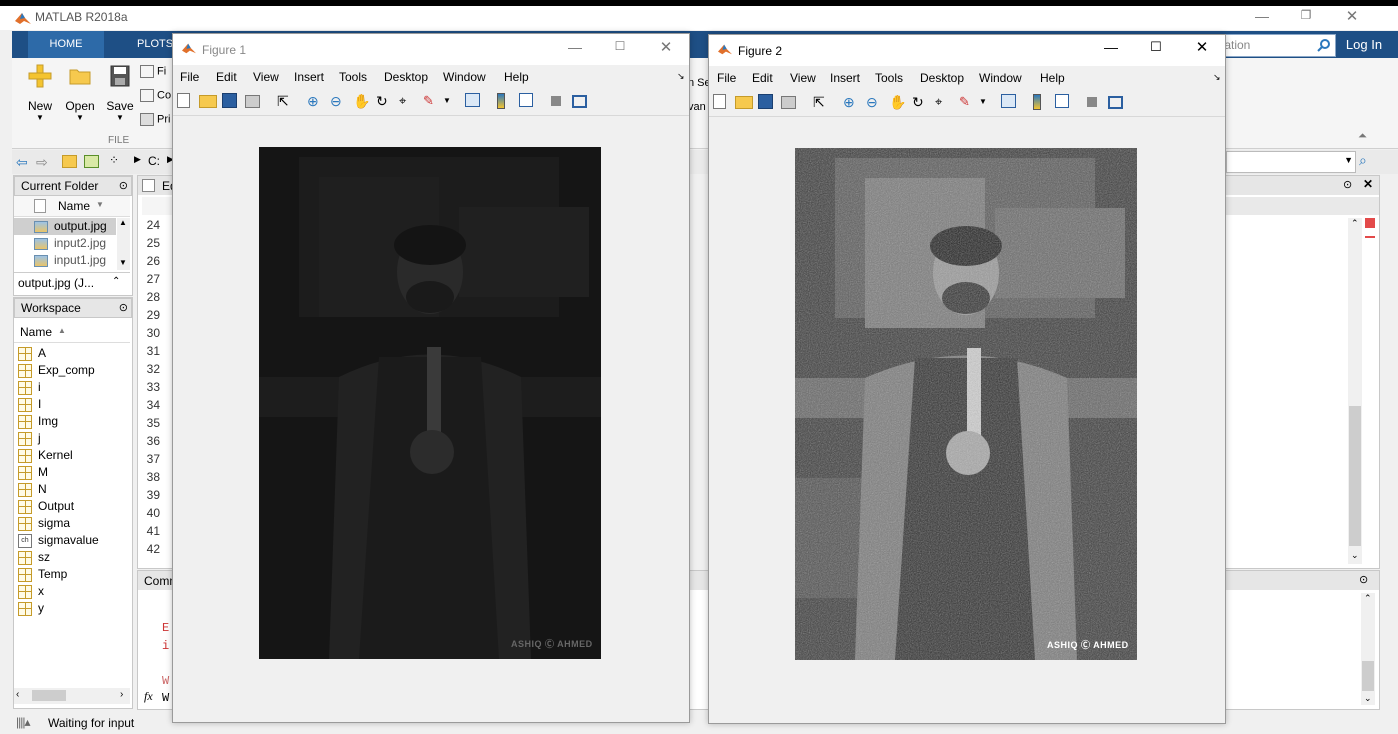 This screenshot has height=734, width=1398. I want to click on workspace-variable: Output, so click(72, 506).